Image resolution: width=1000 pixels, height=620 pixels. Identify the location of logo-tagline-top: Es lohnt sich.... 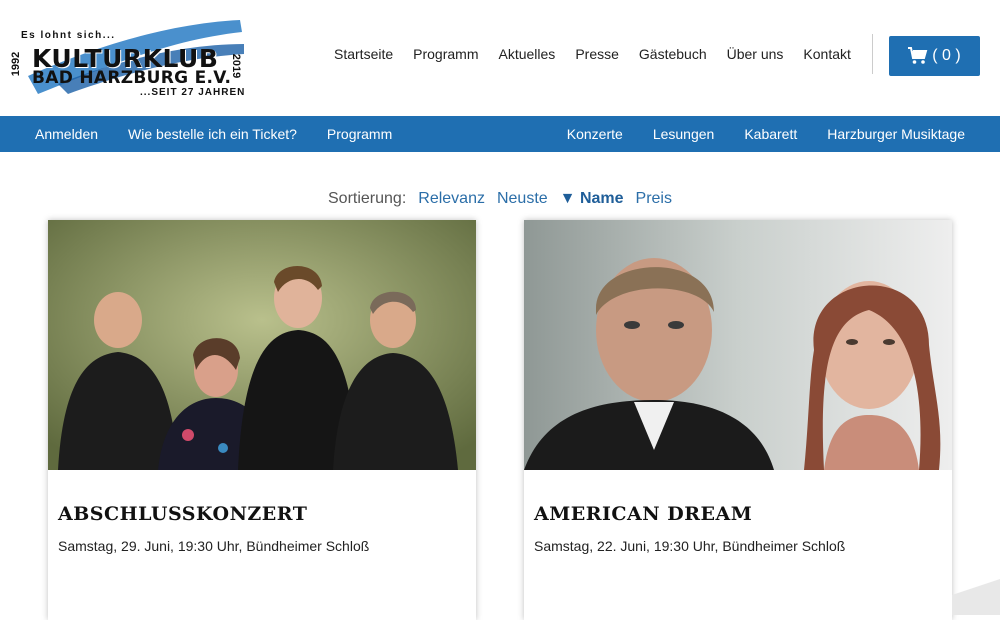
(68, 35).